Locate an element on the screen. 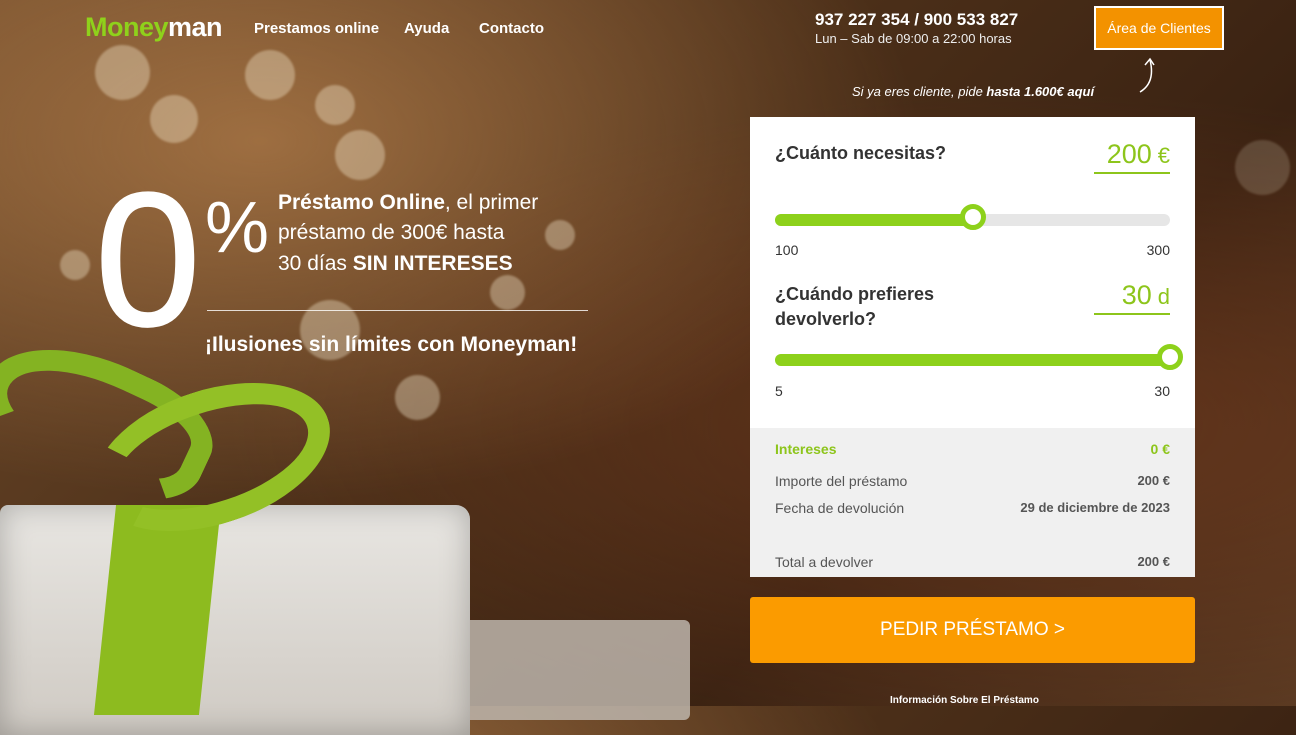 This screenshot has height=735, width=1296. nav-contacto: Contacto is located at coordinates (511, 28).